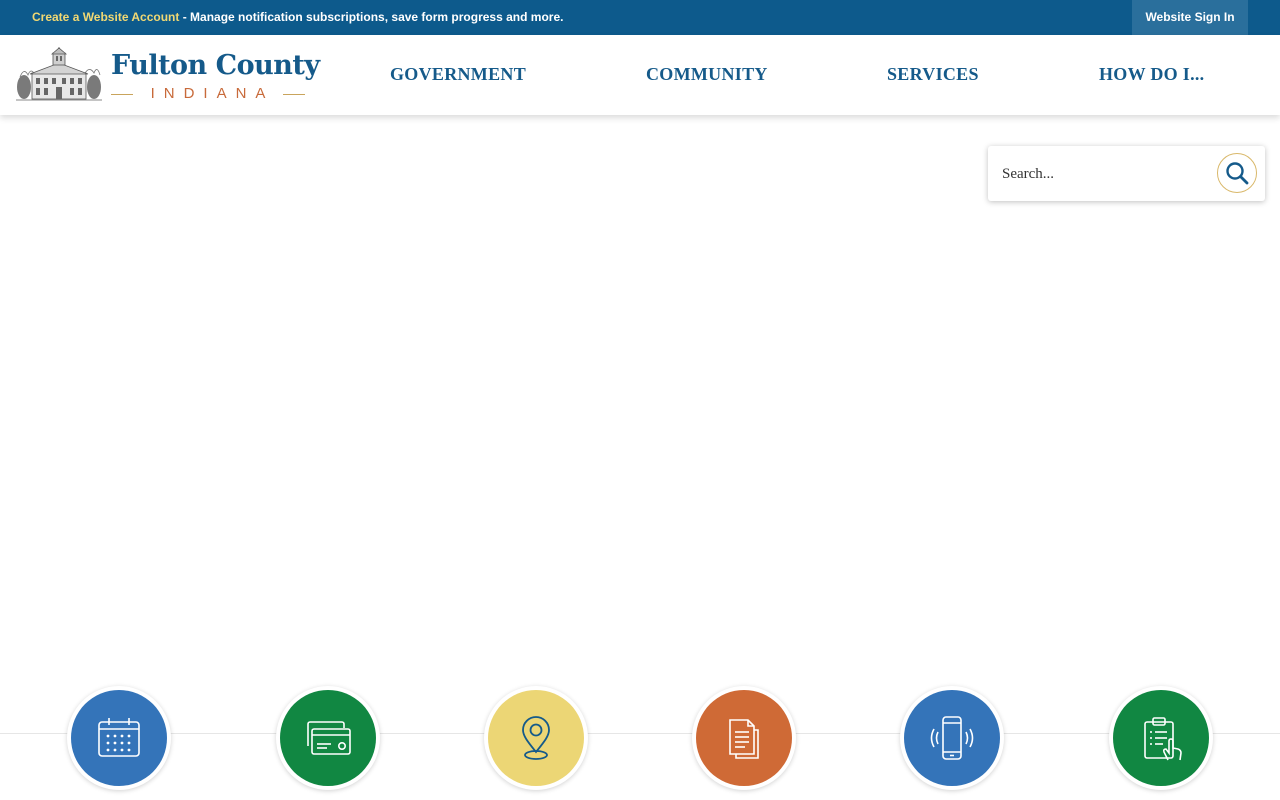  I want to click on nav-community: COMMUNITY, so click(707, 75).